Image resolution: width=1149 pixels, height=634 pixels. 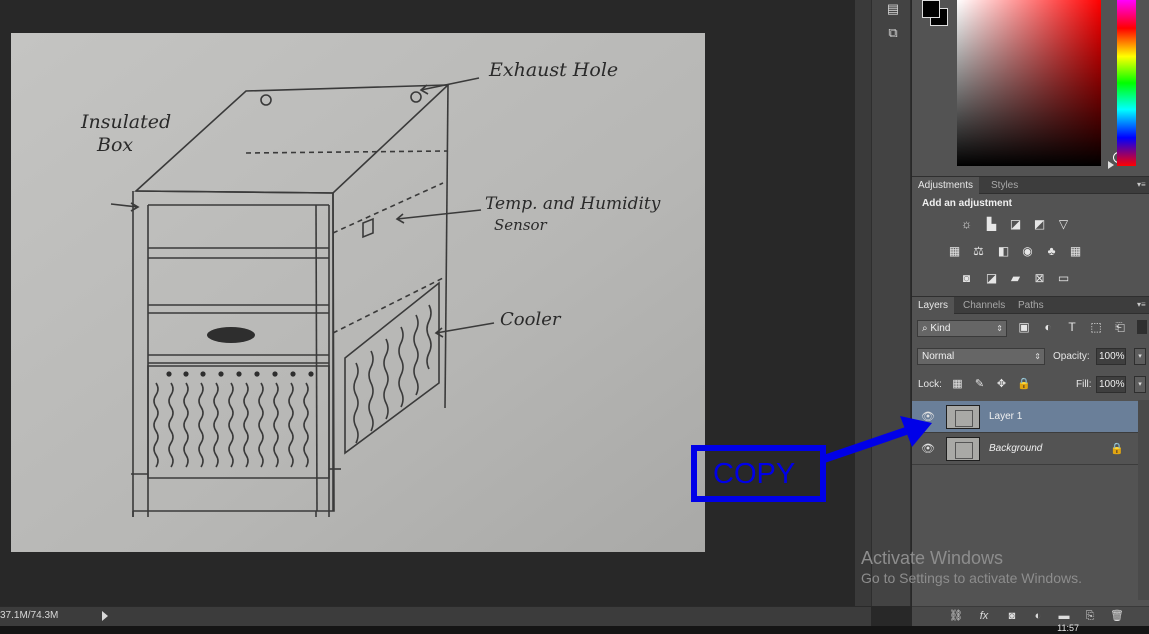 What do you see at coordinates (573, 204) in the screenshot?
I see `label-temp-humidity: Temp. and Humidity` at bounding box center [573, 204].